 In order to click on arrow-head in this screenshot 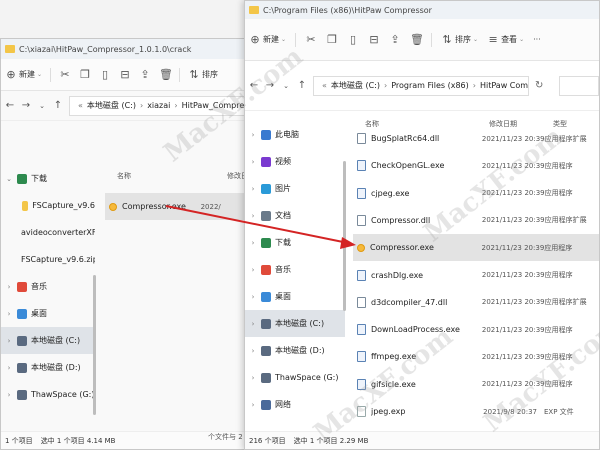, I will do `click(348, 243)`.